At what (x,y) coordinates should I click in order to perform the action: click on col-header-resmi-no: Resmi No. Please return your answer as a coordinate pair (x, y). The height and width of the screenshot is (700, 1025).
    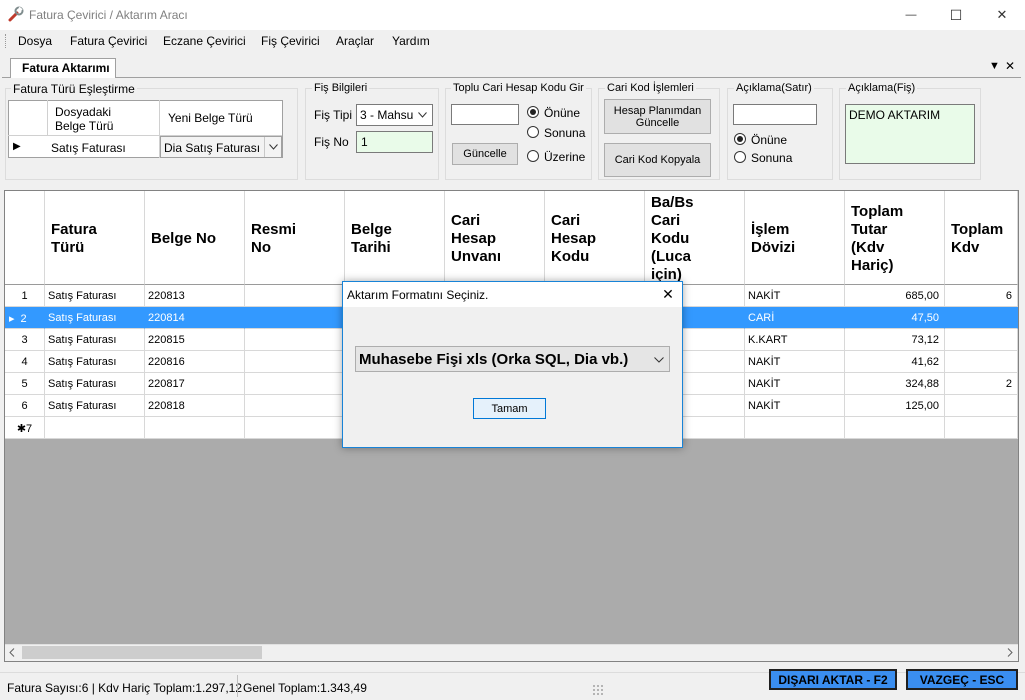
    Looking at the image, I should click on (295, 238).